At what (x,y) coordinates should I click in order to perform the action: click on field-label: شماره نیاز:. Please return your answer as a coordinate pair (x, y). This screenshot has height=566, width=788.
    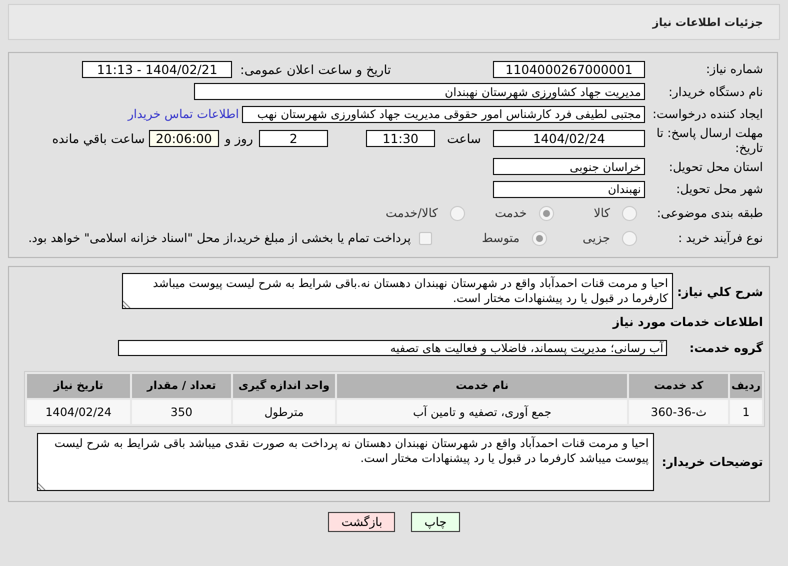
    Looking at the image, I should click on (734, 69).